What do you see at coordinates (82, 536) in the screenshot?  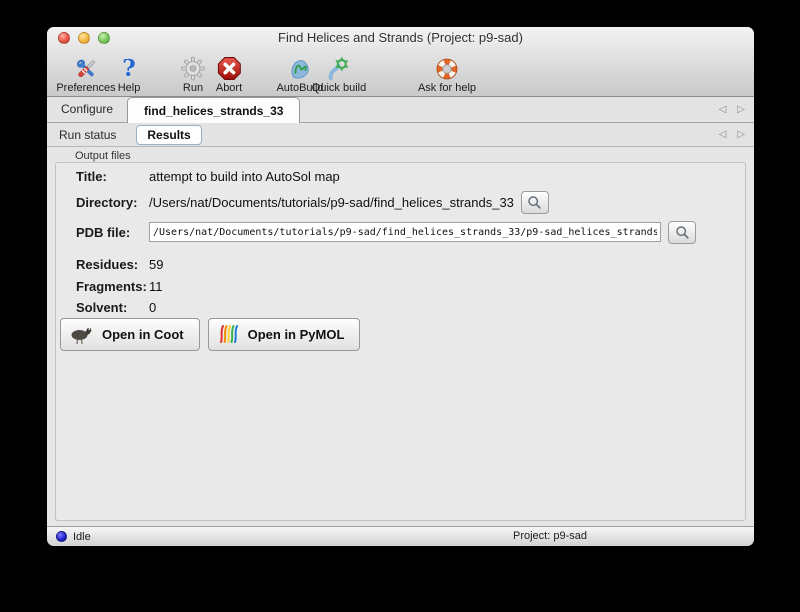 I see `status-text: Idle` at bounding box center [82, 536].